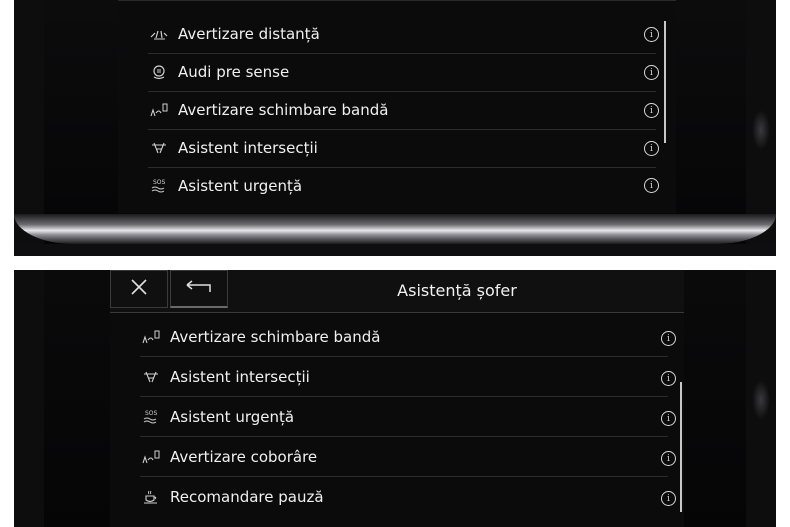 The image size is (790, 527). What do you see at coordinates (159, 34) in the screenshot?
I see `distance-warning-icon` at bounding box center [159, 34].